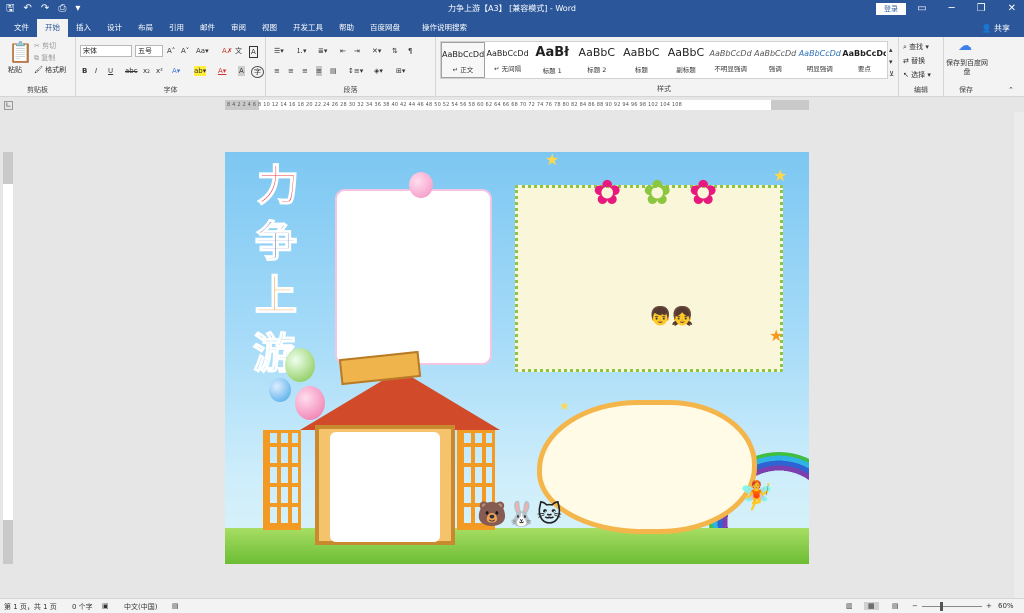 This screenshot has width=1024, height=613. What do you see at coordinates (20, 52) in the screenshot?
I see `paste-icon: 📋` at bounding box center [20, 52].